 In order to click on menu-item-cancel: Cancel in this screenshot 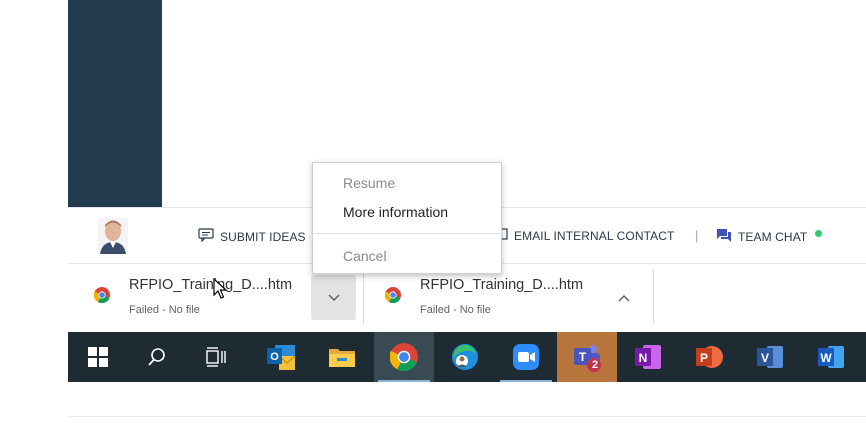, I will do `click(365, 256)`.